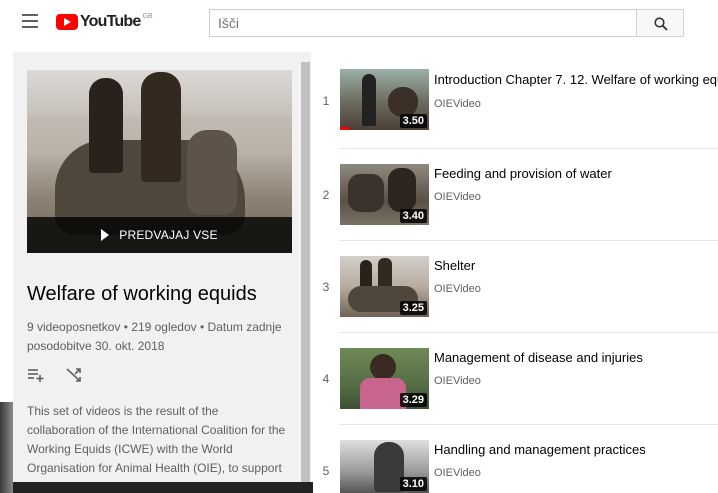 Image resolution: width=718 pixels, height=493 pixels. Describe the element at coordinates (413, 400) in the screenshot. I see `video-duration: 3.29` at that location.